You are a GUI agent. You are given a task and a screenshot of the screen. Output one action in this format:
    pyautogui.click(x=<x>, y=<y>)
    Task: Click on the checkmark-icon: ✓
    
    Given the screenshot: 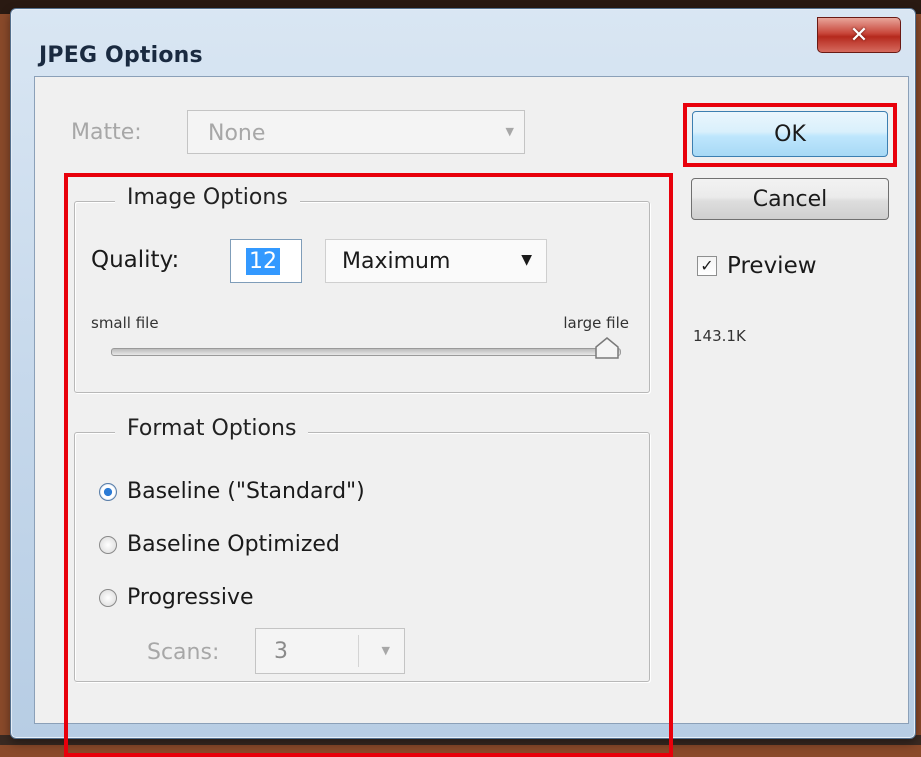 What is the action you would take?
    pyautogui.click(x=707, y=265)
    